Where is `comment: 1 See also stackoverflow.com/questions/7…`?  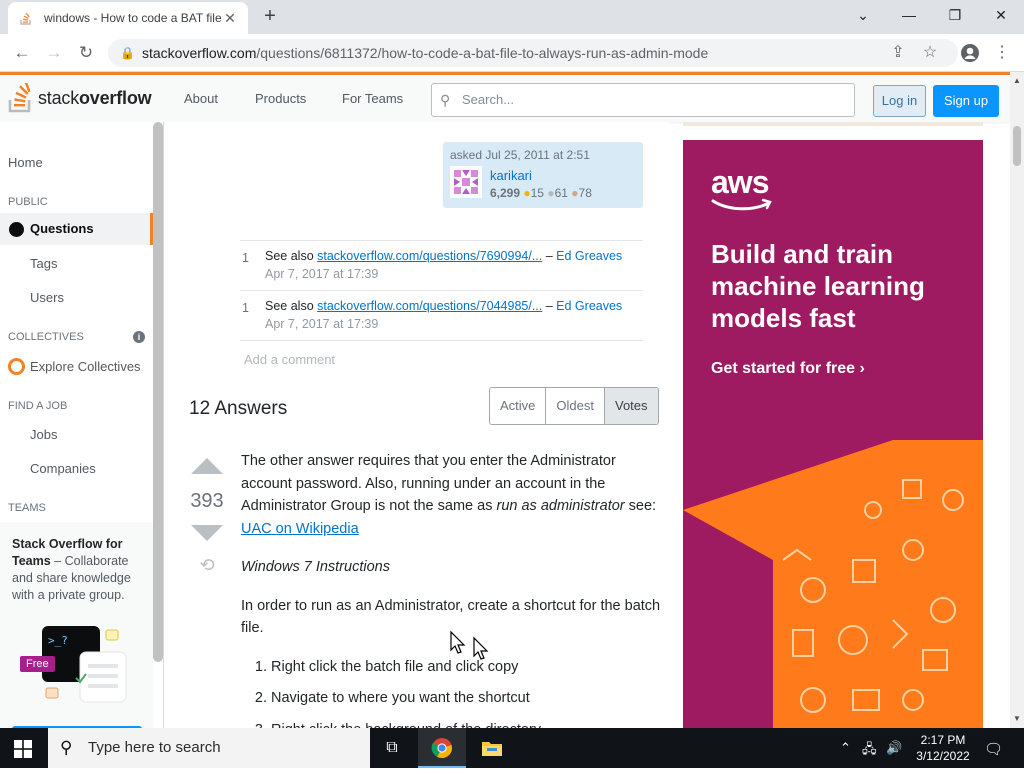 comment: 1 See also stackoverflow.com/questions/7… is located at coordinates (441, 311).